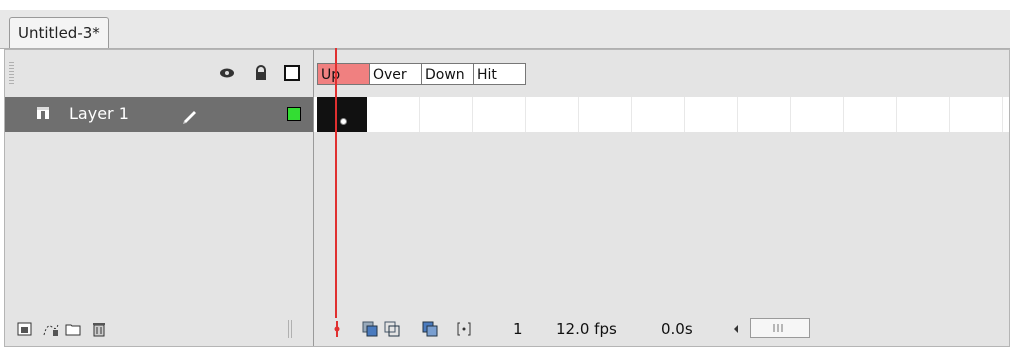 This screenshot has width=1019, height=347. I want to click on state-up: Up, so click(343, 74).